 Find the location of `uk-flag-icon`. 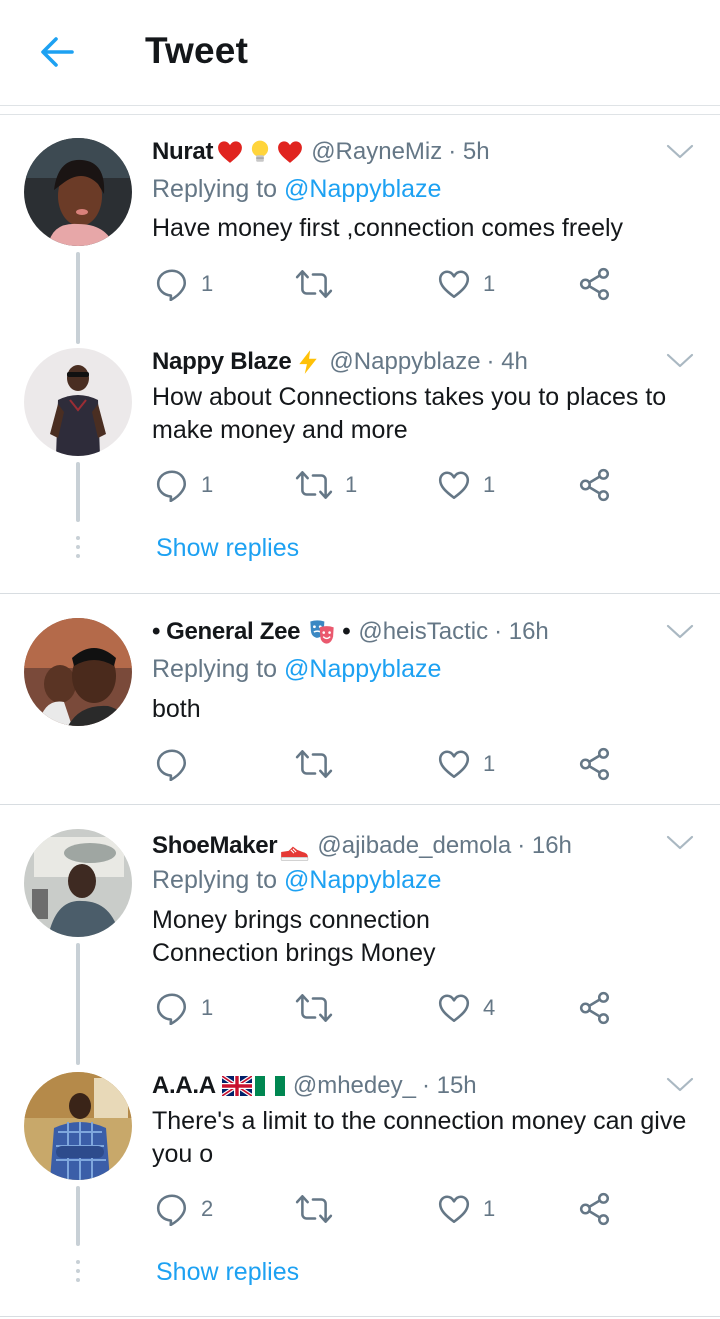

uk-flag-icon is located at coordinates (237, 1086).